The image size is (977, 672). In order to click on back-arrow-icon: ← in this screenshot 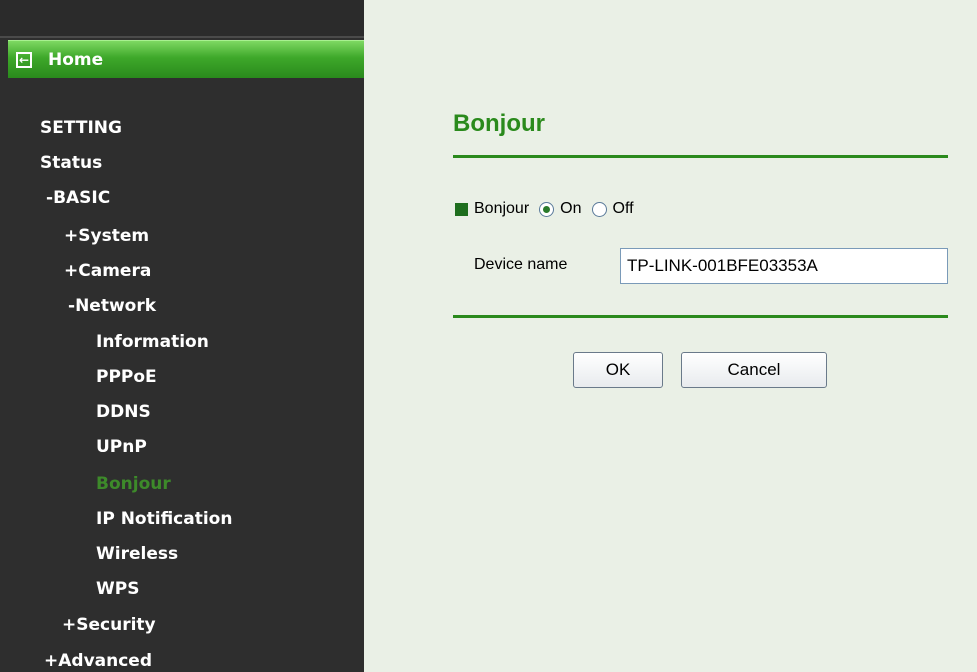, I will do `click(24, 59)`.